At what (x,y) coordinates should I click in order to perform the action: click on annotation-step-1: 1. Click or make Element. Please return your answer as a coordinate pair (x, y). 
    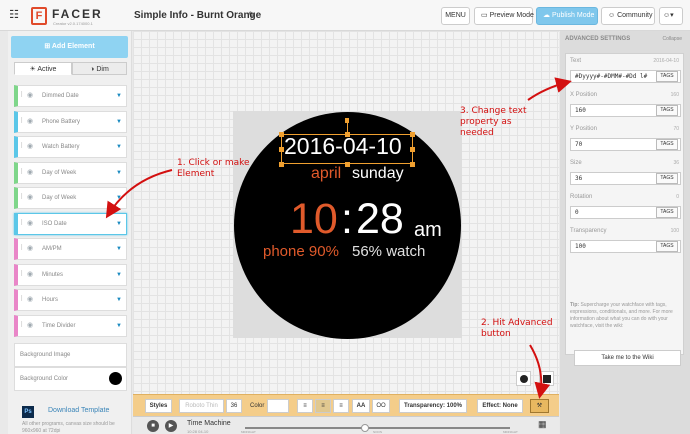
    Looking at the image, I should click on (213, 169).